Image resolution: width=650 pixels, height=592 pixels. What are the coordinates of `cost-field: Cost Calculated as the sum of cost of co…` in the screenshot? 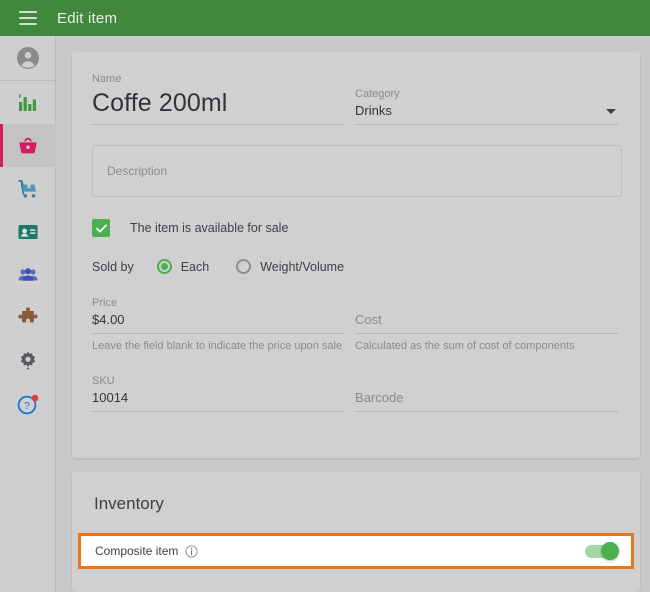 It's located at (486, 331).